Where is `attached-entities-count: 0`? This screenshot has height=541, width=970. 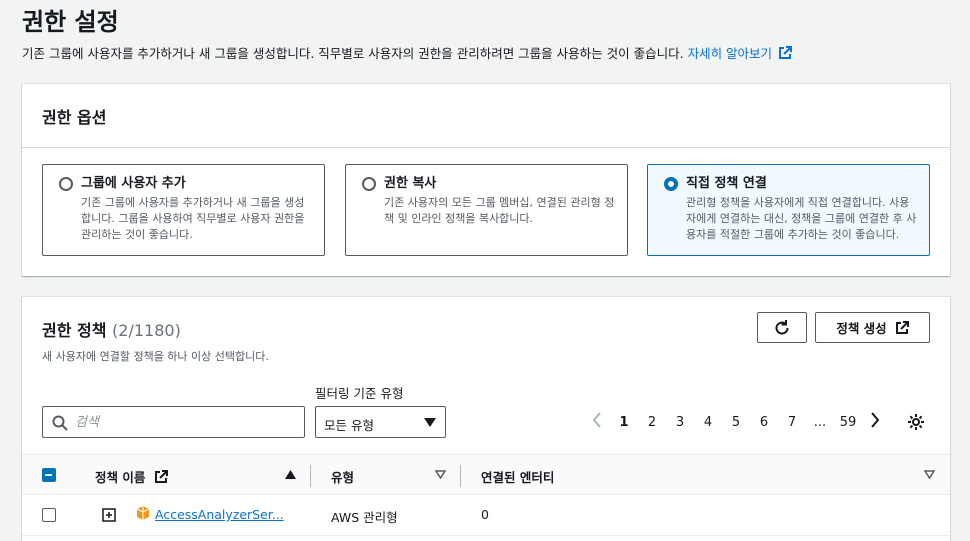 attached-entities-count: 0 is located at coordinates (485, 514).